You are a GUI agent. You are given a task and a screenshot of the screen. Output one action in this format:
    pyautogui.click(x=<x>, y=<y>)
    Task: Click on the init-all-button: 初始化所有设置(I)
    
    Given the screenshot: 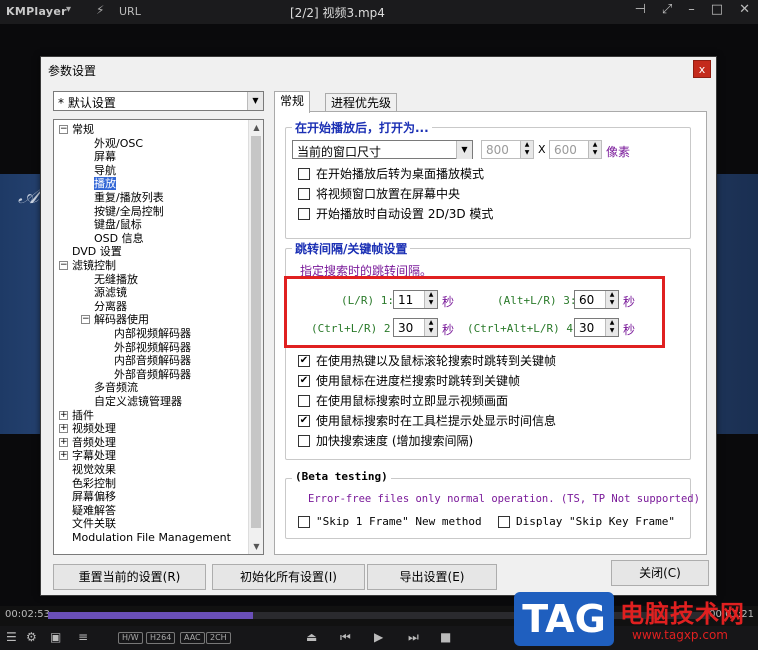 What is the action you would take?
    pyautogui.click(x=288, y=577)
    